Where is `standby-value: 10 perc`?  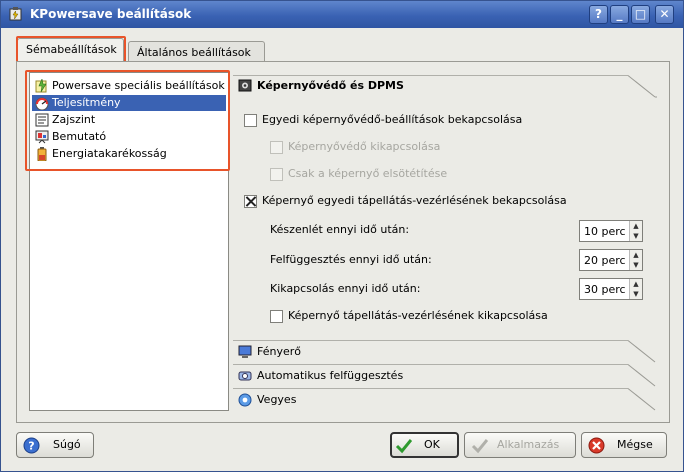 standby-value: 10 perc is located at coordinates (605, 231).